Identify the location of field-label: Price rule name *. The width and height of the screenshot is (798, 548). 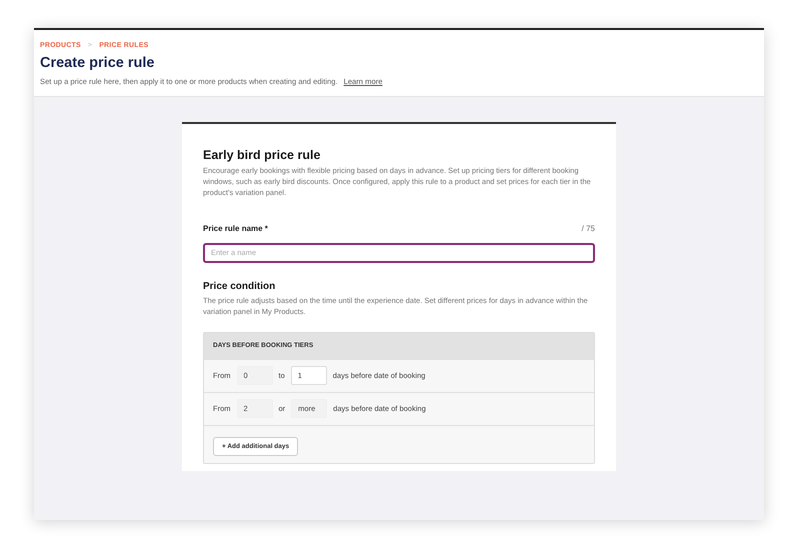
(235, 229).